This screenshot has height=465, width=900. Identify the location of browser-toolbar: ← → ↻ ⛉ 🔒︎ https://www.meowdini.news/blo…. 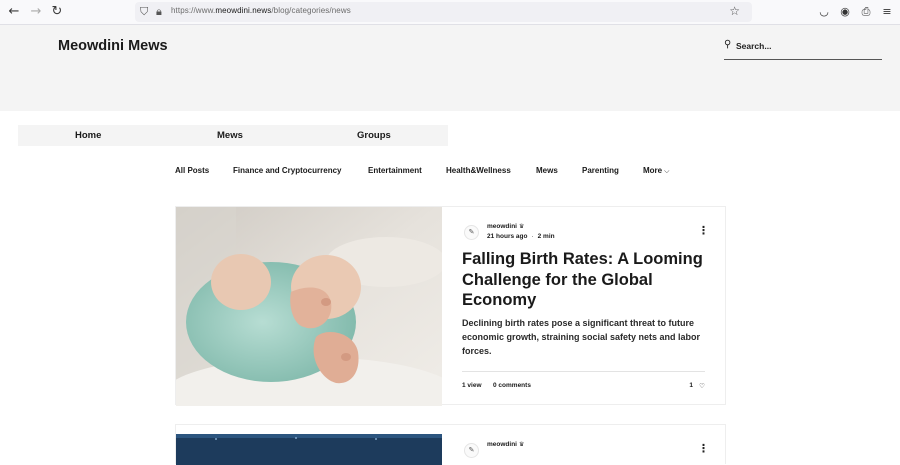
(450, 12).